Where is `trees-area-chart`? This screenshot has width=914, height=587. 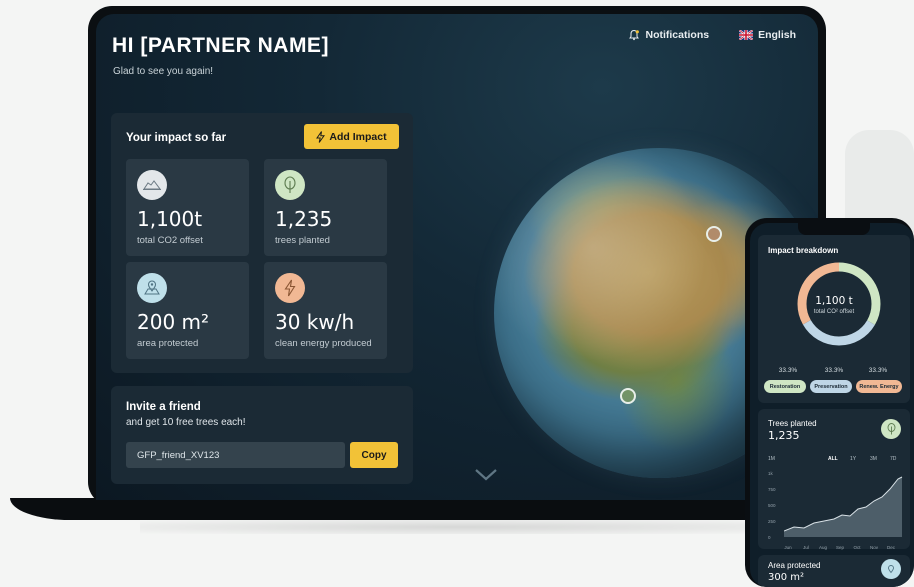 trees-area-chart is located at coordinates (843, 506).